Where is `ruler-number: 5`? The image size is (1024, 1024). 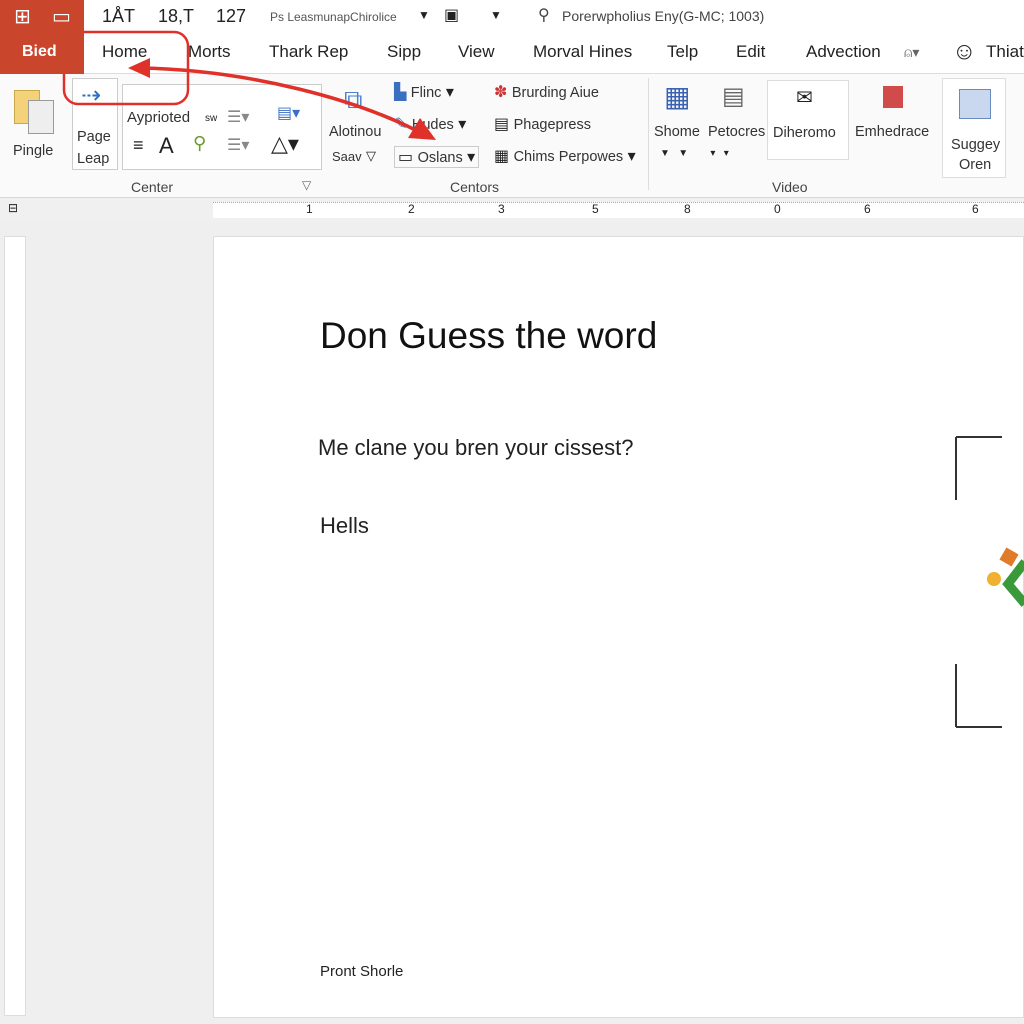
ruler-number: 5 is located at coordinates (595, 209).